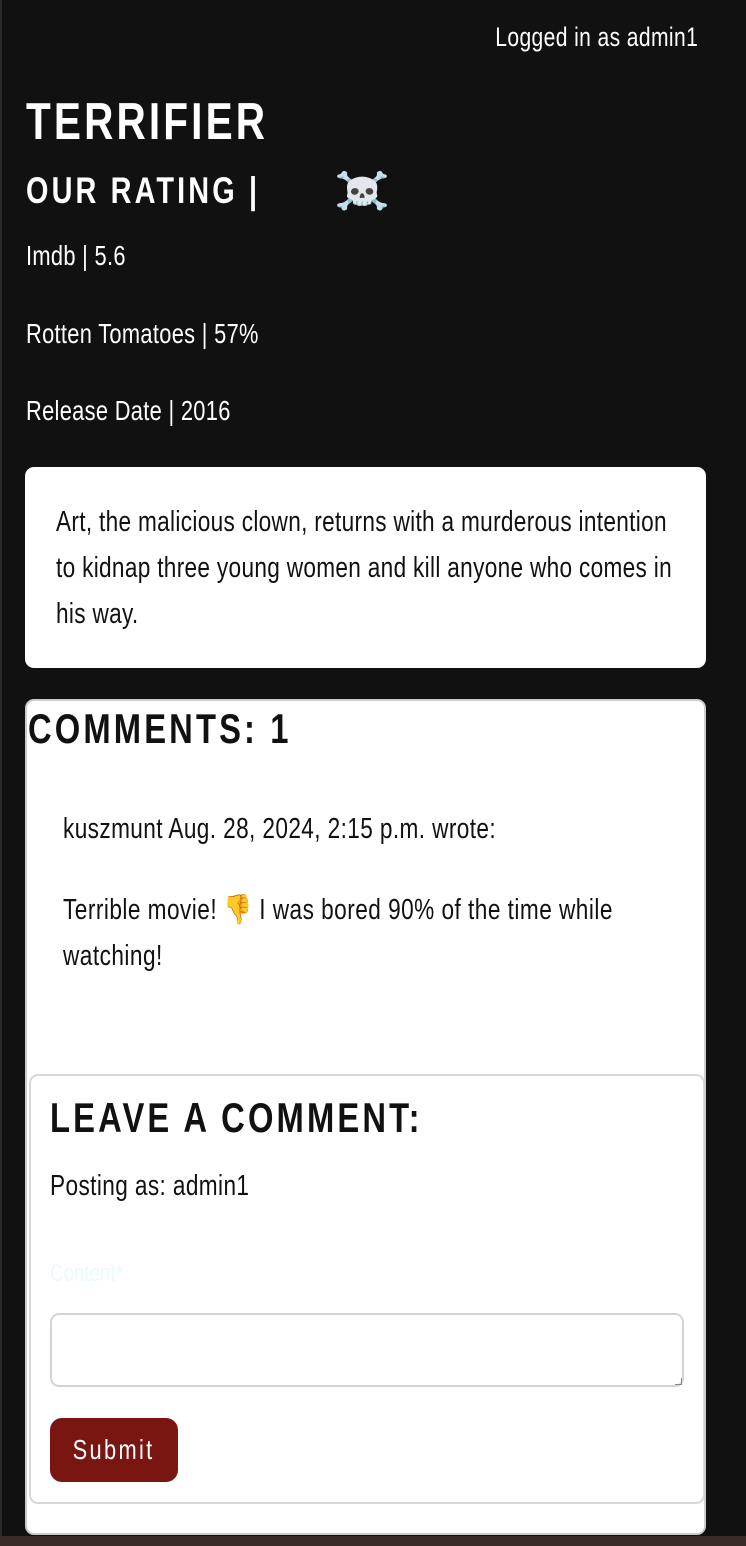  Describe the element at coordinates (160, 728) in the screenshot. I see `comments-title: COMMENTS: 1` at that location.